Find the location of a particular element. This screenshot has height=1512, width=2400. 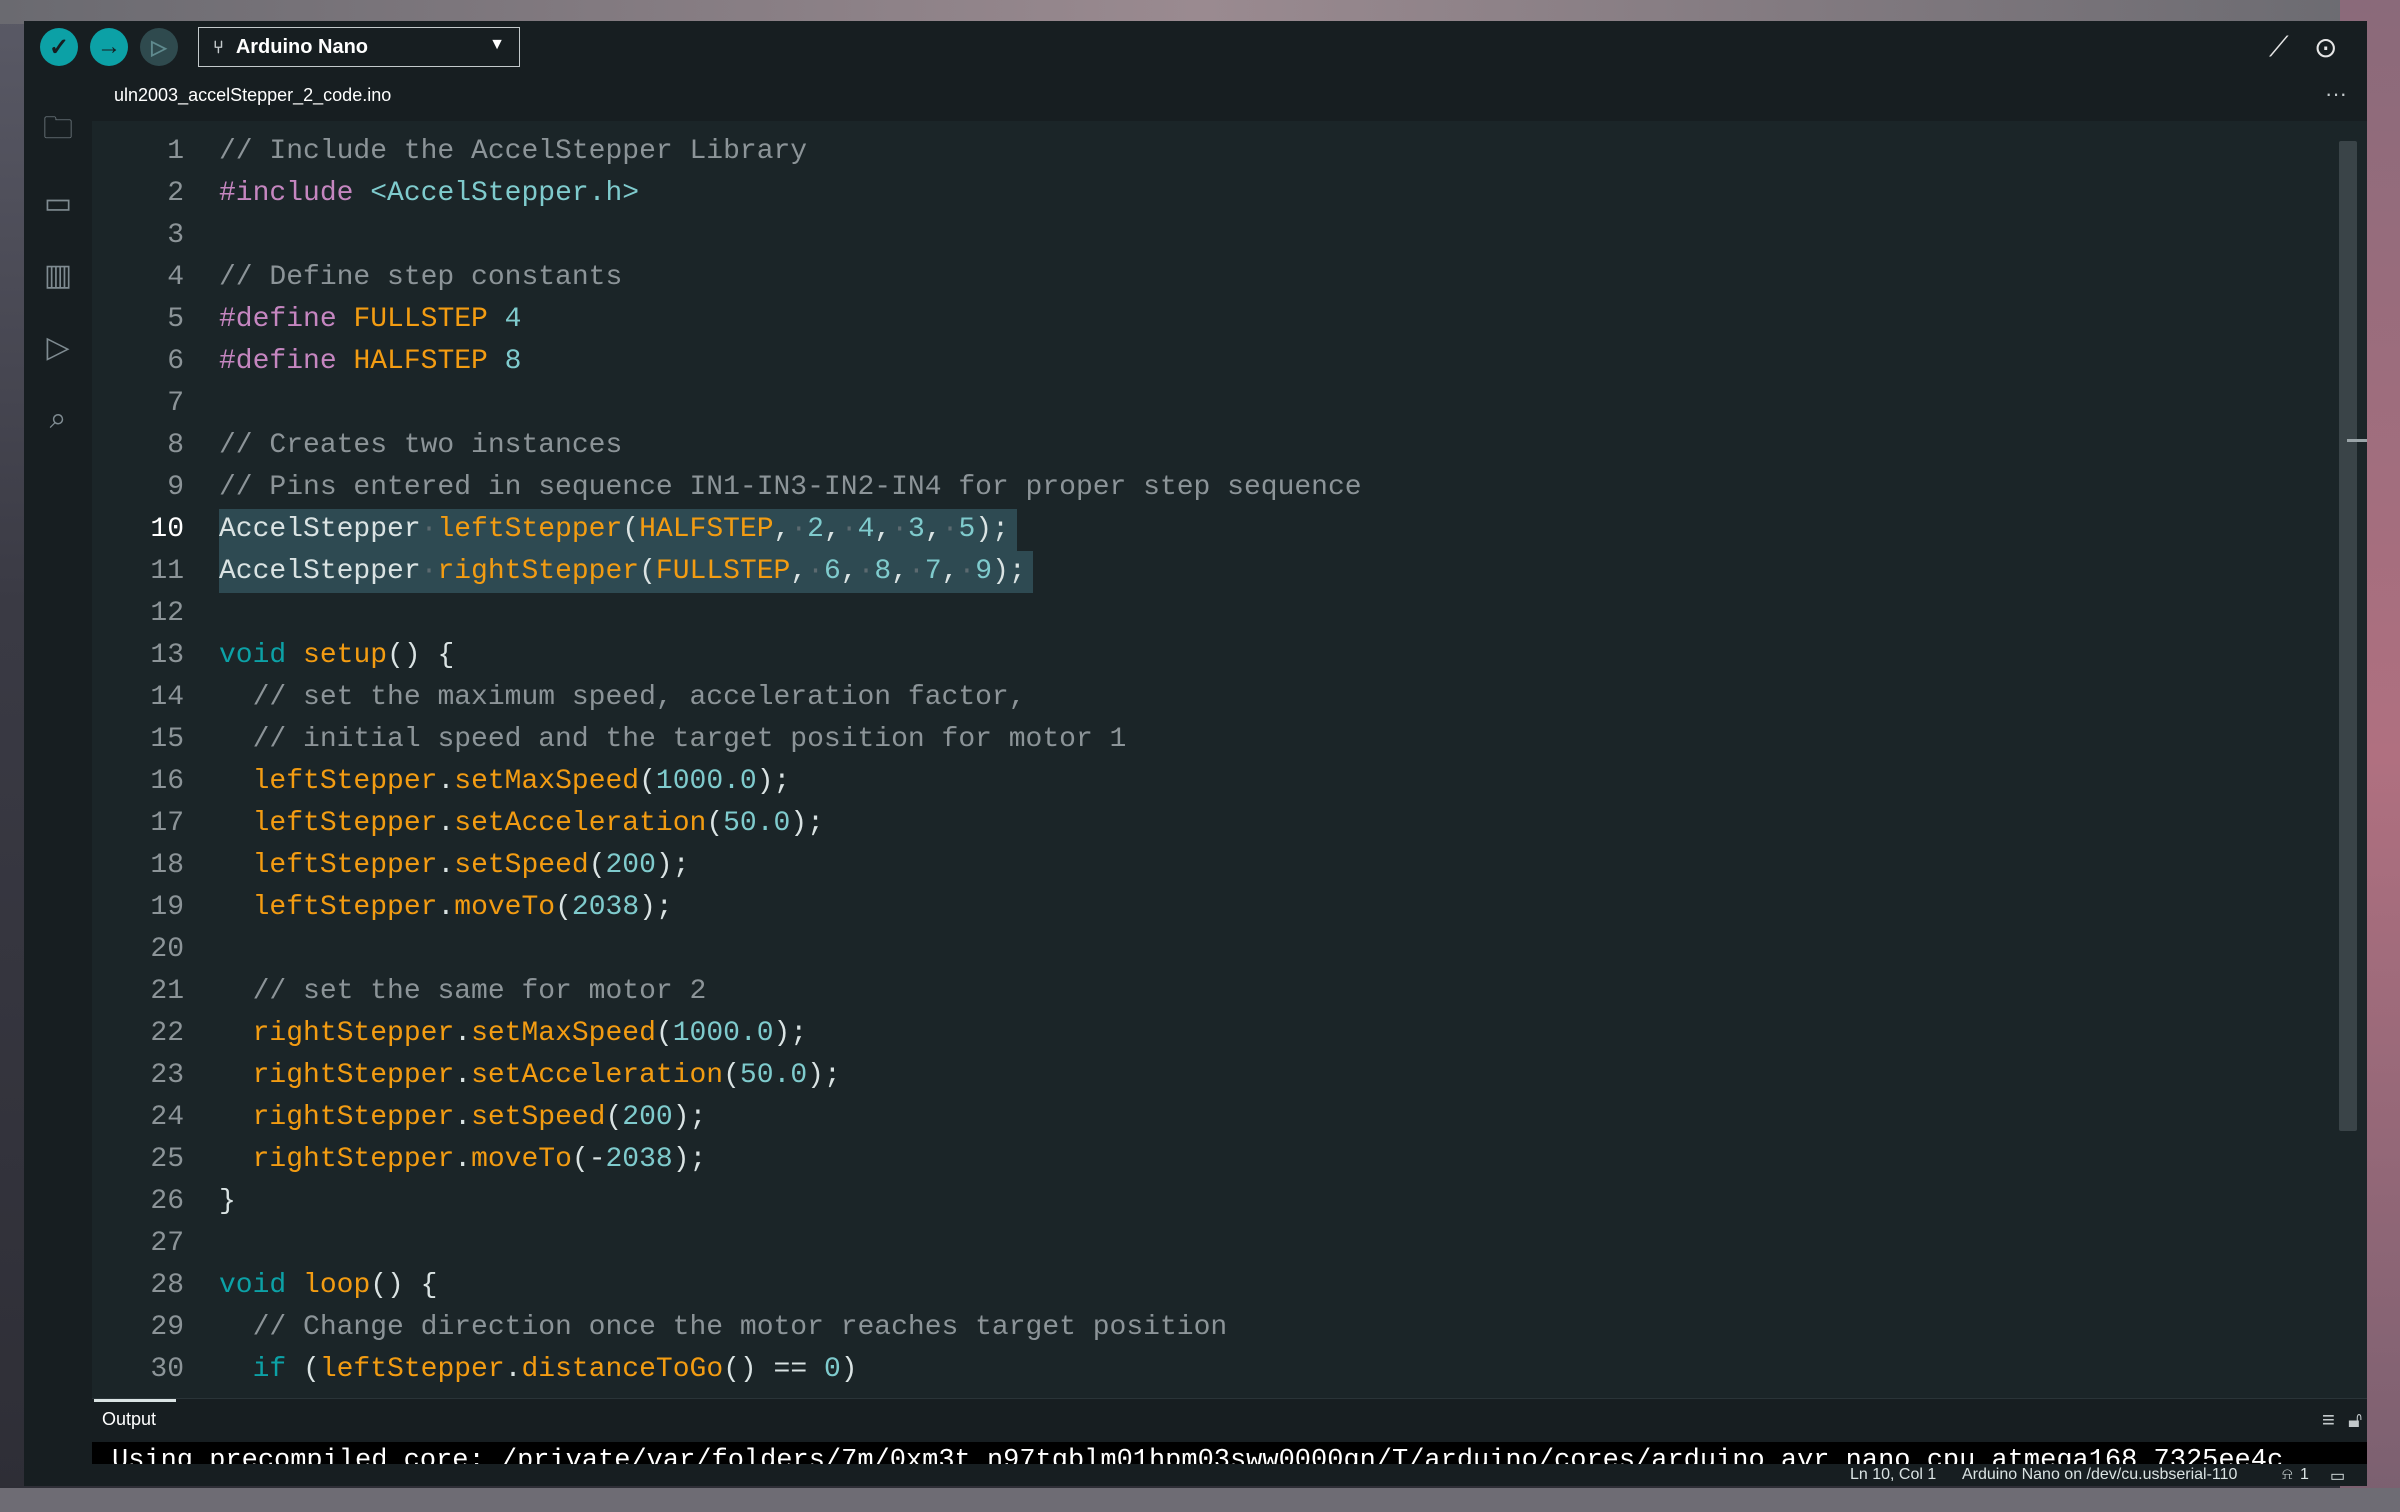

editor-scrollbar is located at coordinates (2348, 636).